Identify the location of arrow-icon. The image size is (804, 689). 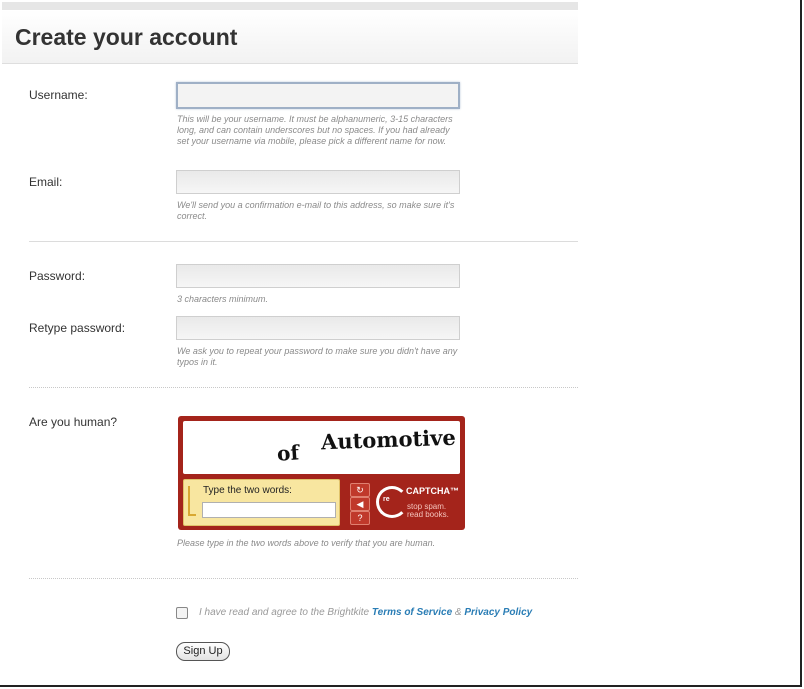
(192, 501).